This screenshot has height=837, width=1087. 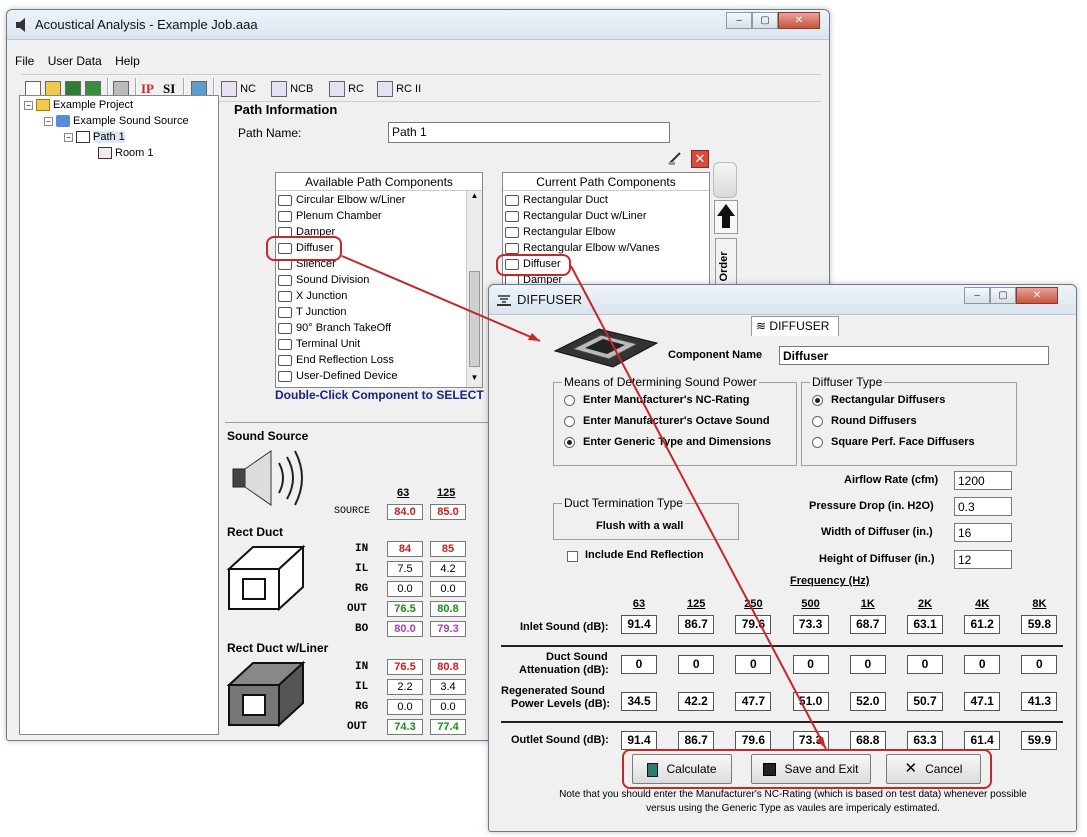 What do you see at coordinates (302, 89) in the screenshot?
I see `ncb-label: NCB` at bounding box center [302, 89].